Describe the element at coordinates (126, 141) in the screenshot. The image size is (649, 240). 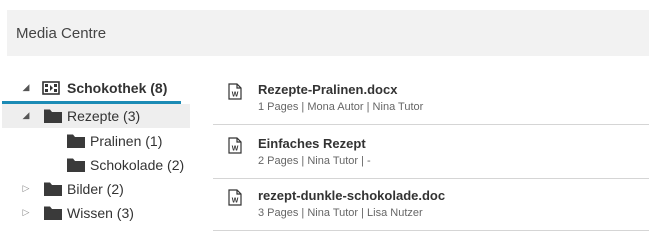
I see `tree-item-label: Pralinen (1)` at that location.